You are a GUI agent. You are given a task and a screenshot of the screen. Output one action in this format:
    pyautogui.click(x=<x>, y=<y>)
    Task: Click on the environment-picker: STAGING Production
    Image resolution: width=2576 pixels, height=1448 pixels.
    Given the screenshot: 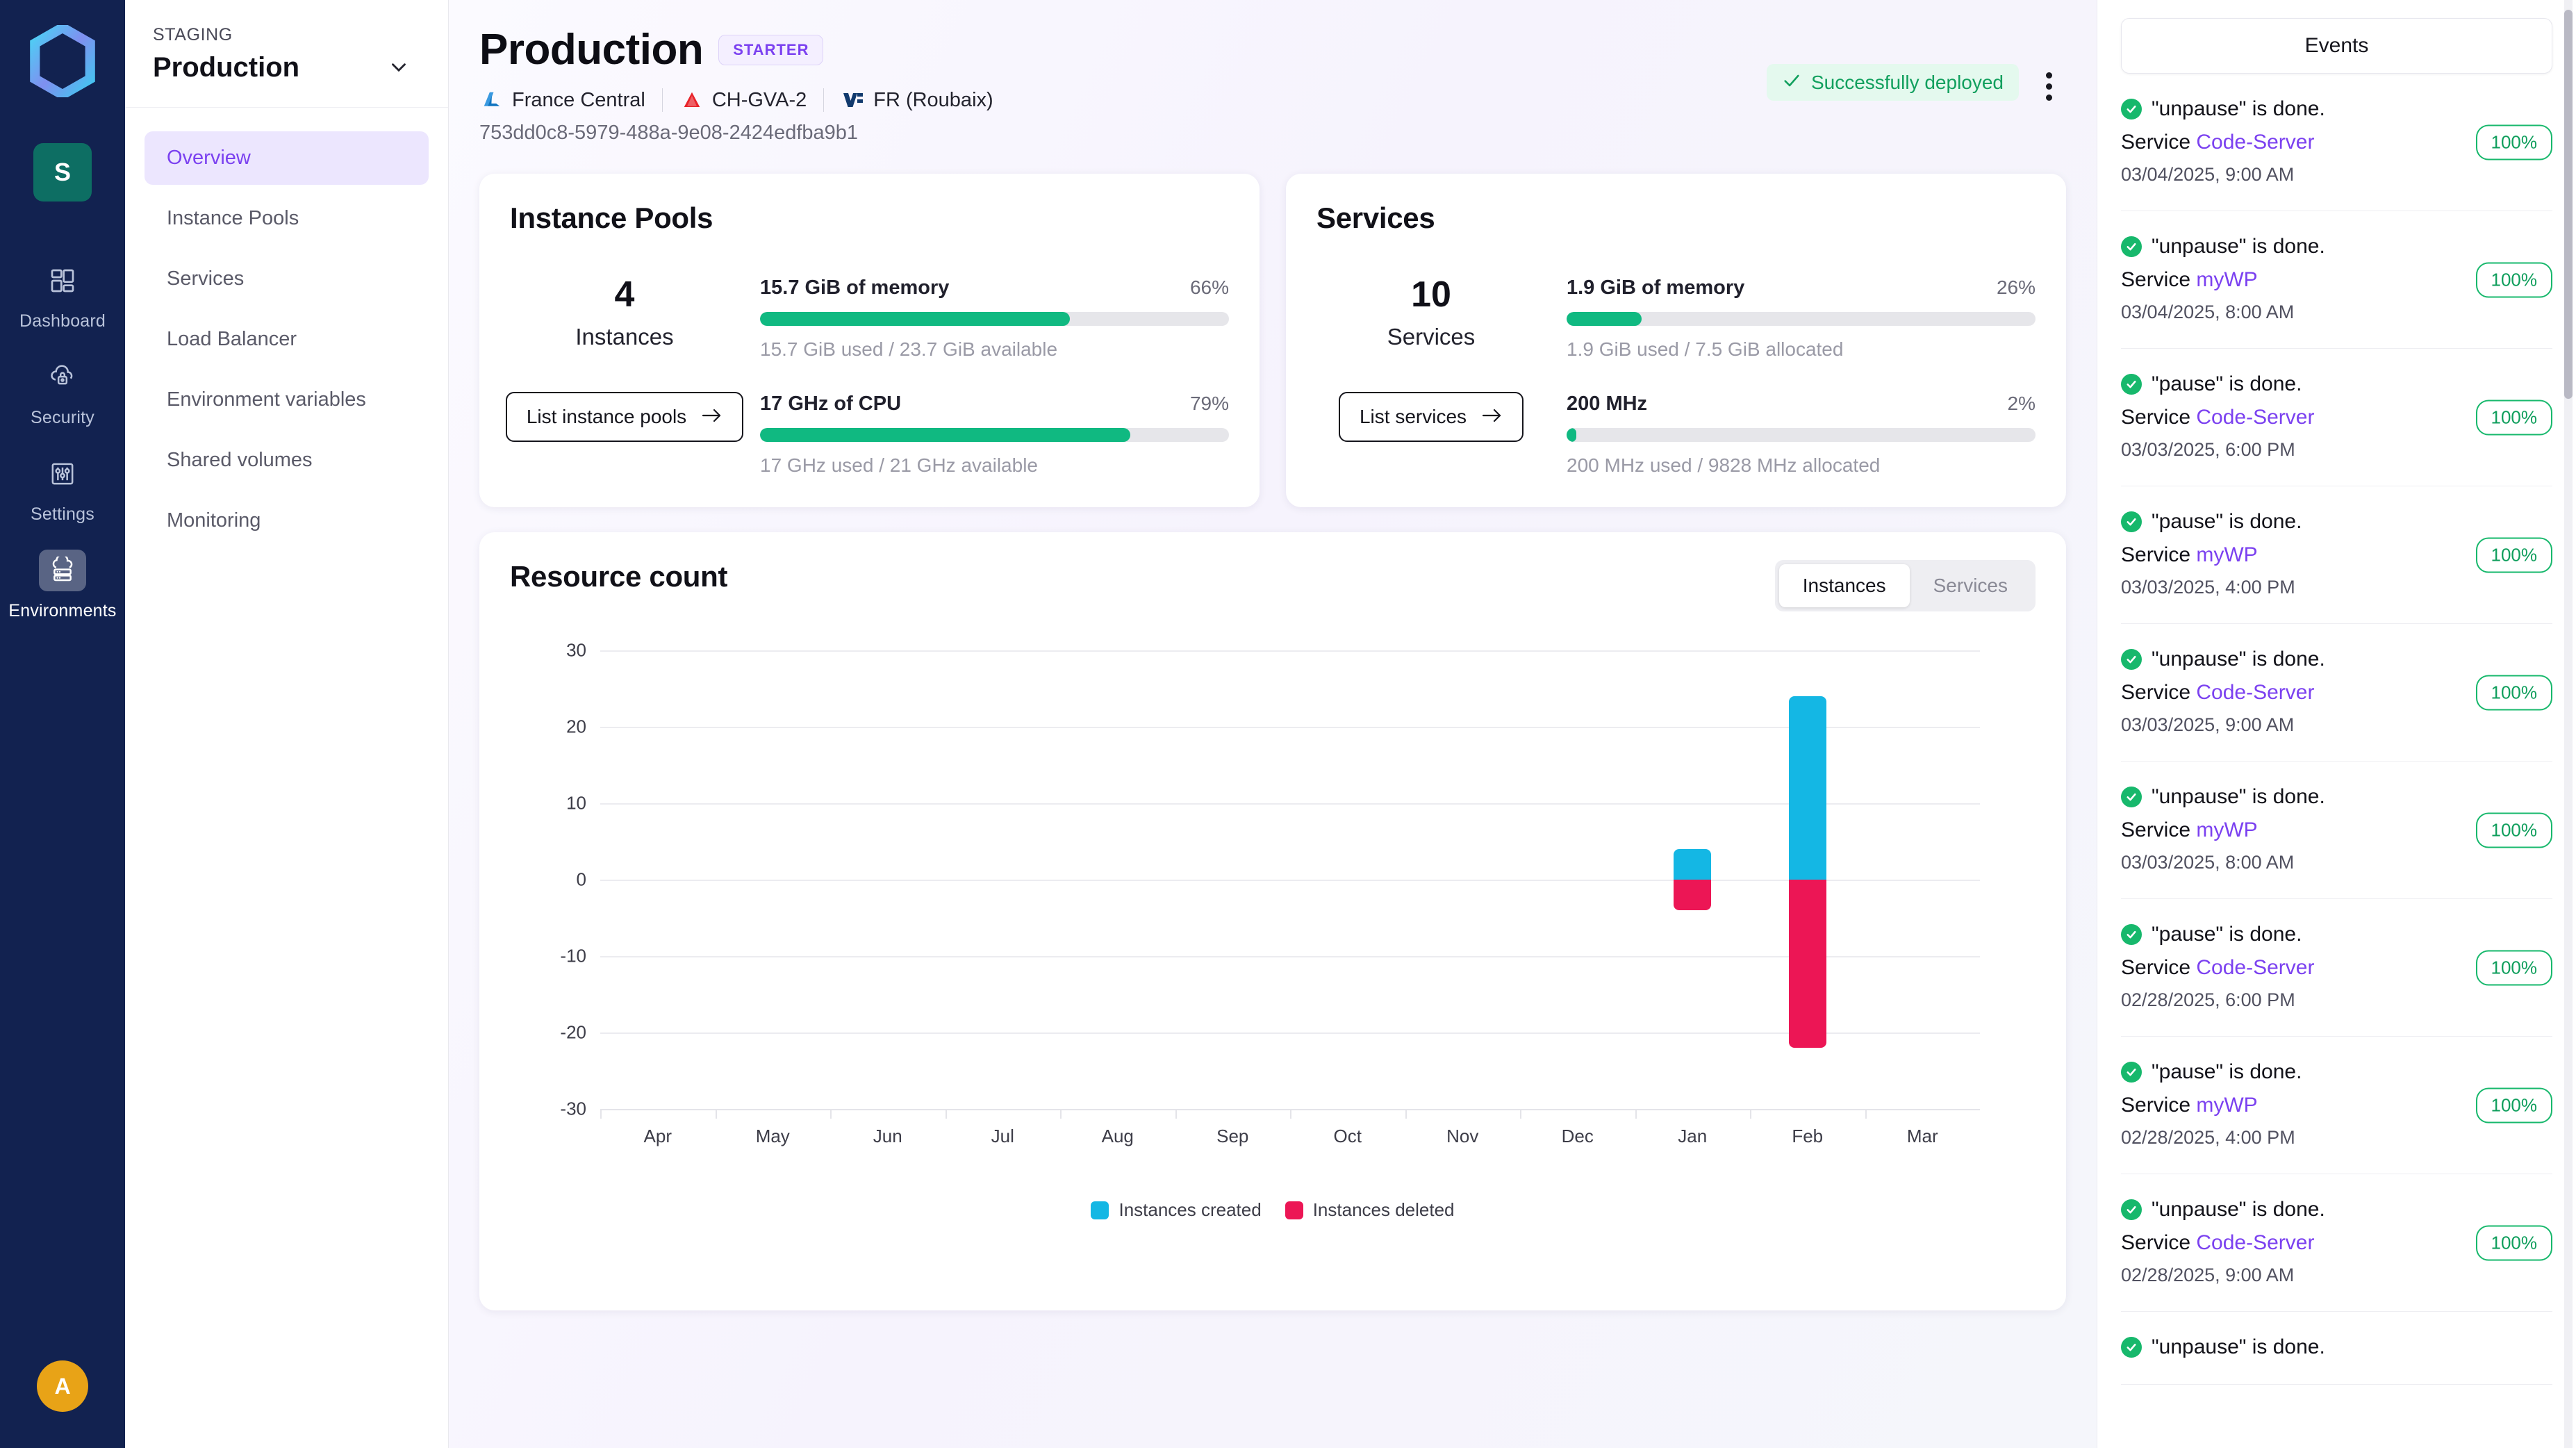 What is the action you would take?
    pyautogui.click(x=286, y=54)
    